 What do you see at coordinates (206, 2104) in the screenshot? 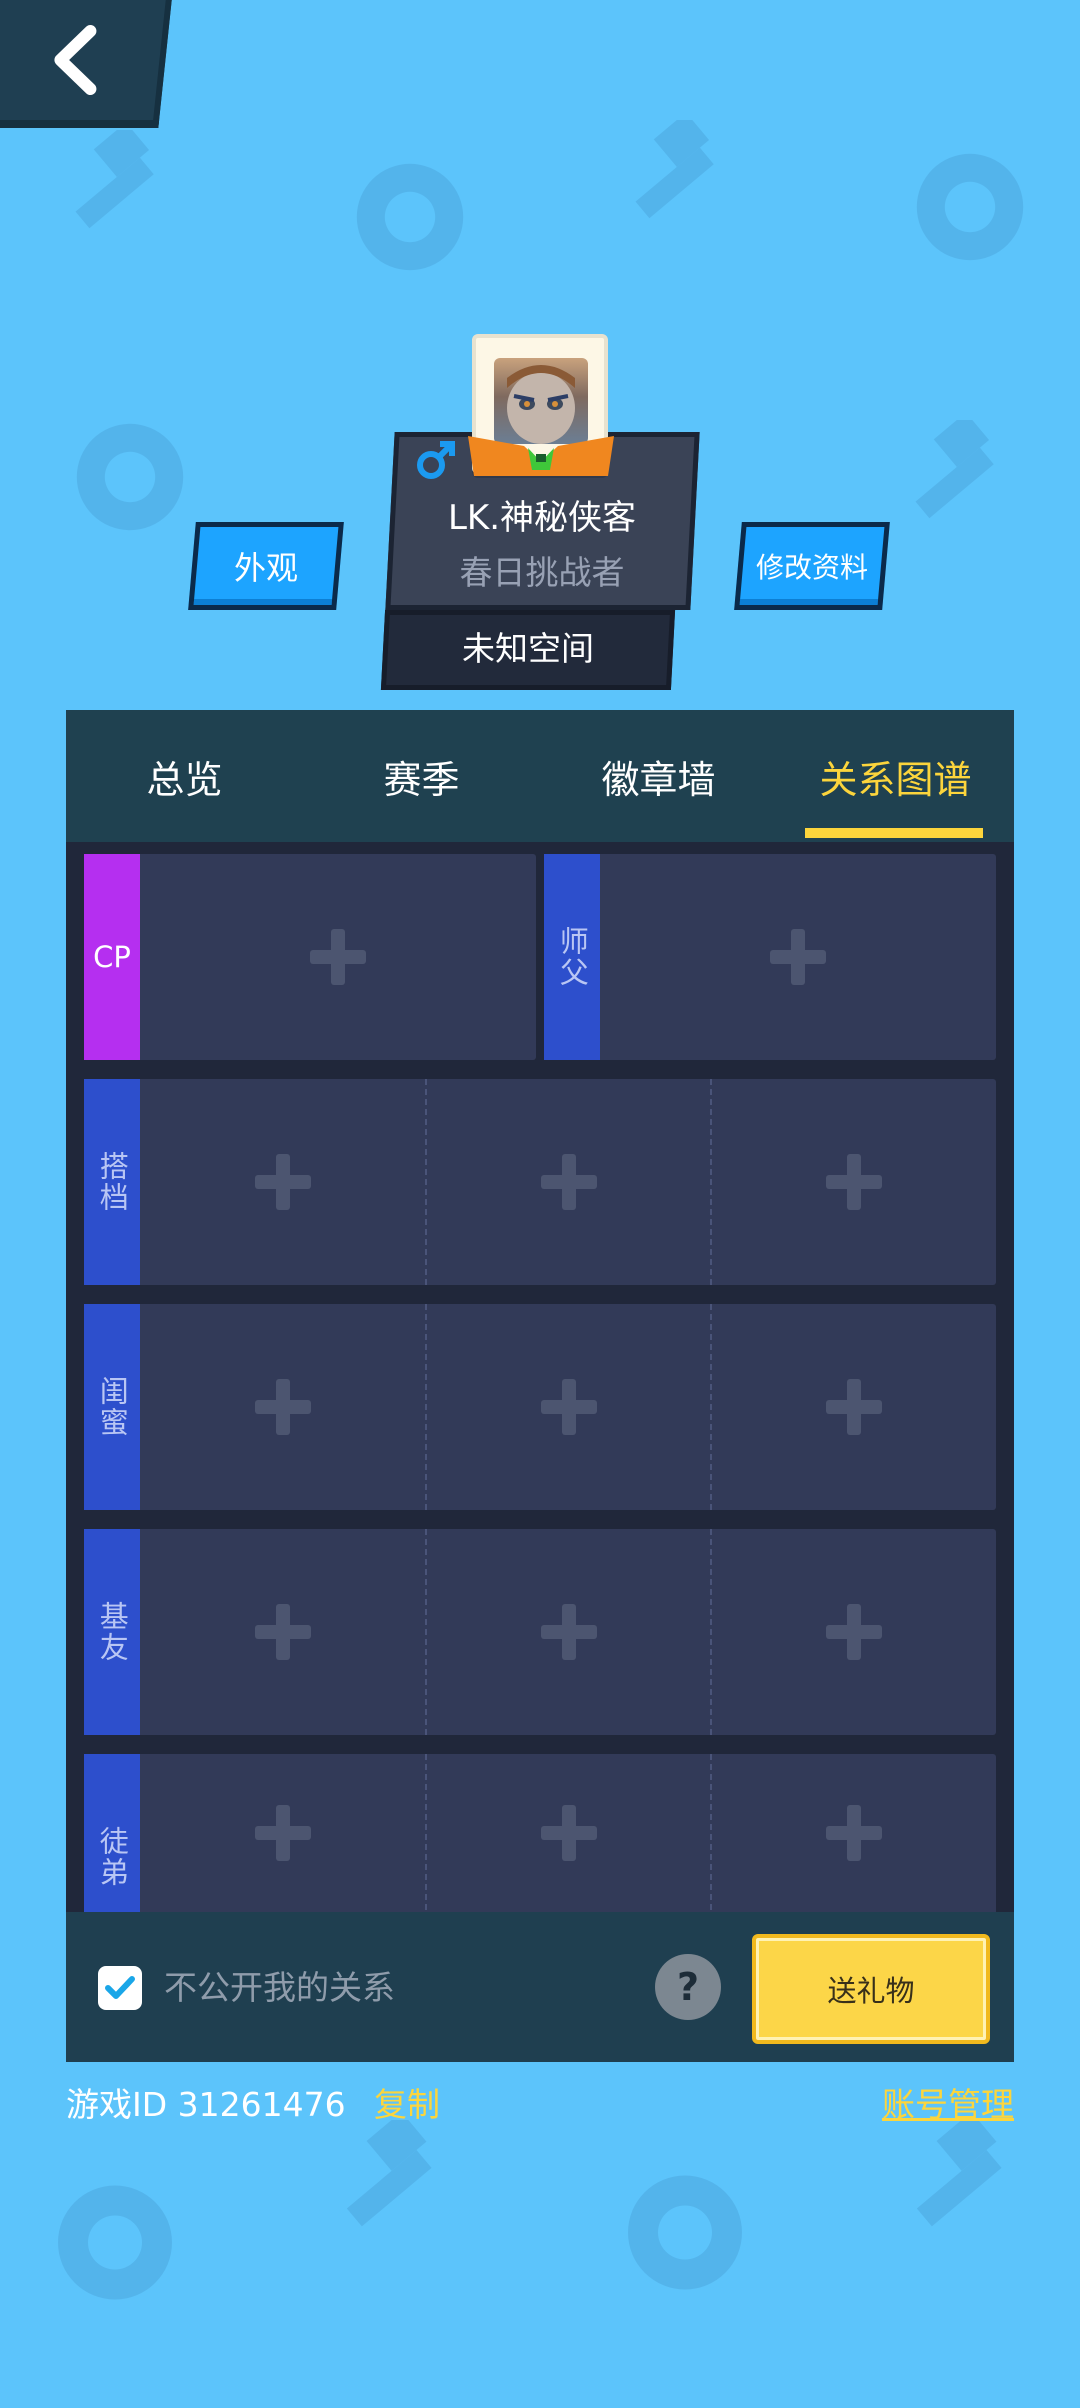
I see `game-id-label: 游戏ID 31261476` at bounding box center [206, 2104].